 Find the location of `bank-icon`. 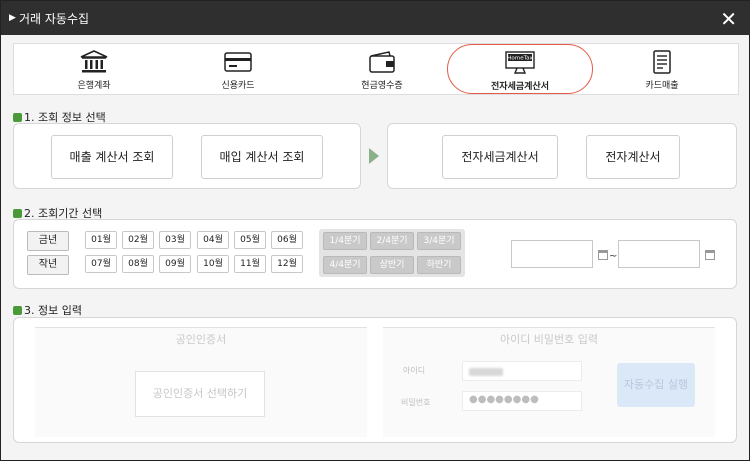

bank-icon is located at coordinates (94, 61).